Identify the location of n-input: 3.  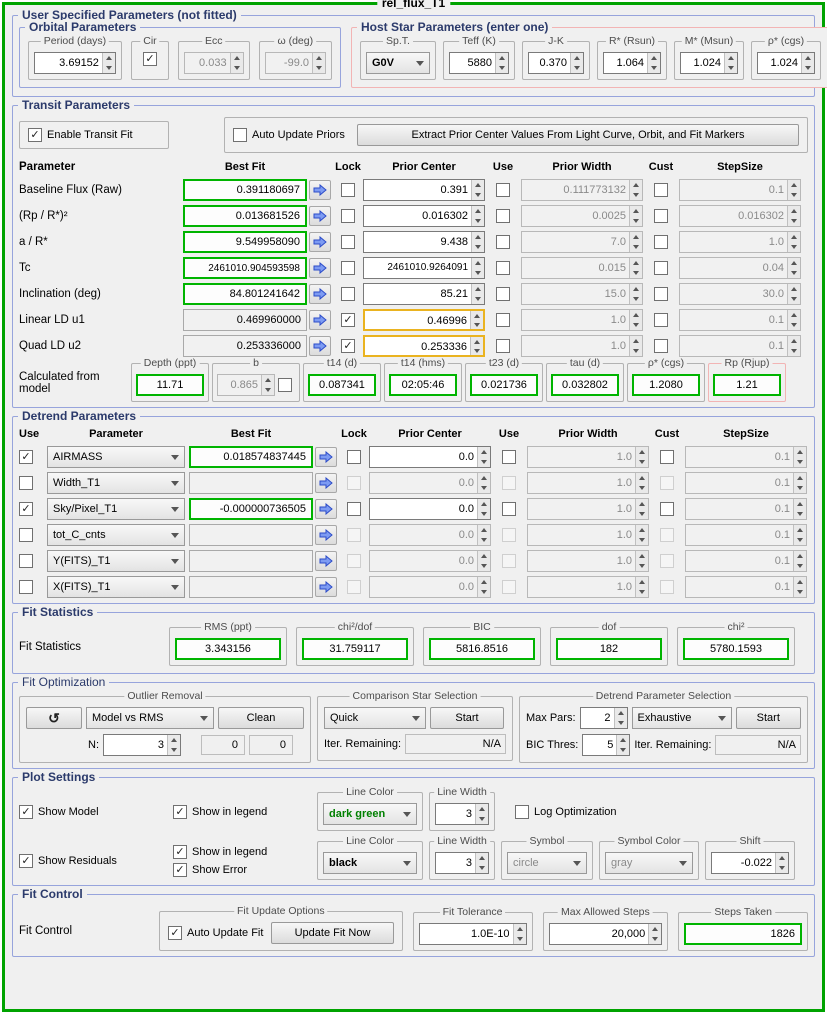
(142, 745).